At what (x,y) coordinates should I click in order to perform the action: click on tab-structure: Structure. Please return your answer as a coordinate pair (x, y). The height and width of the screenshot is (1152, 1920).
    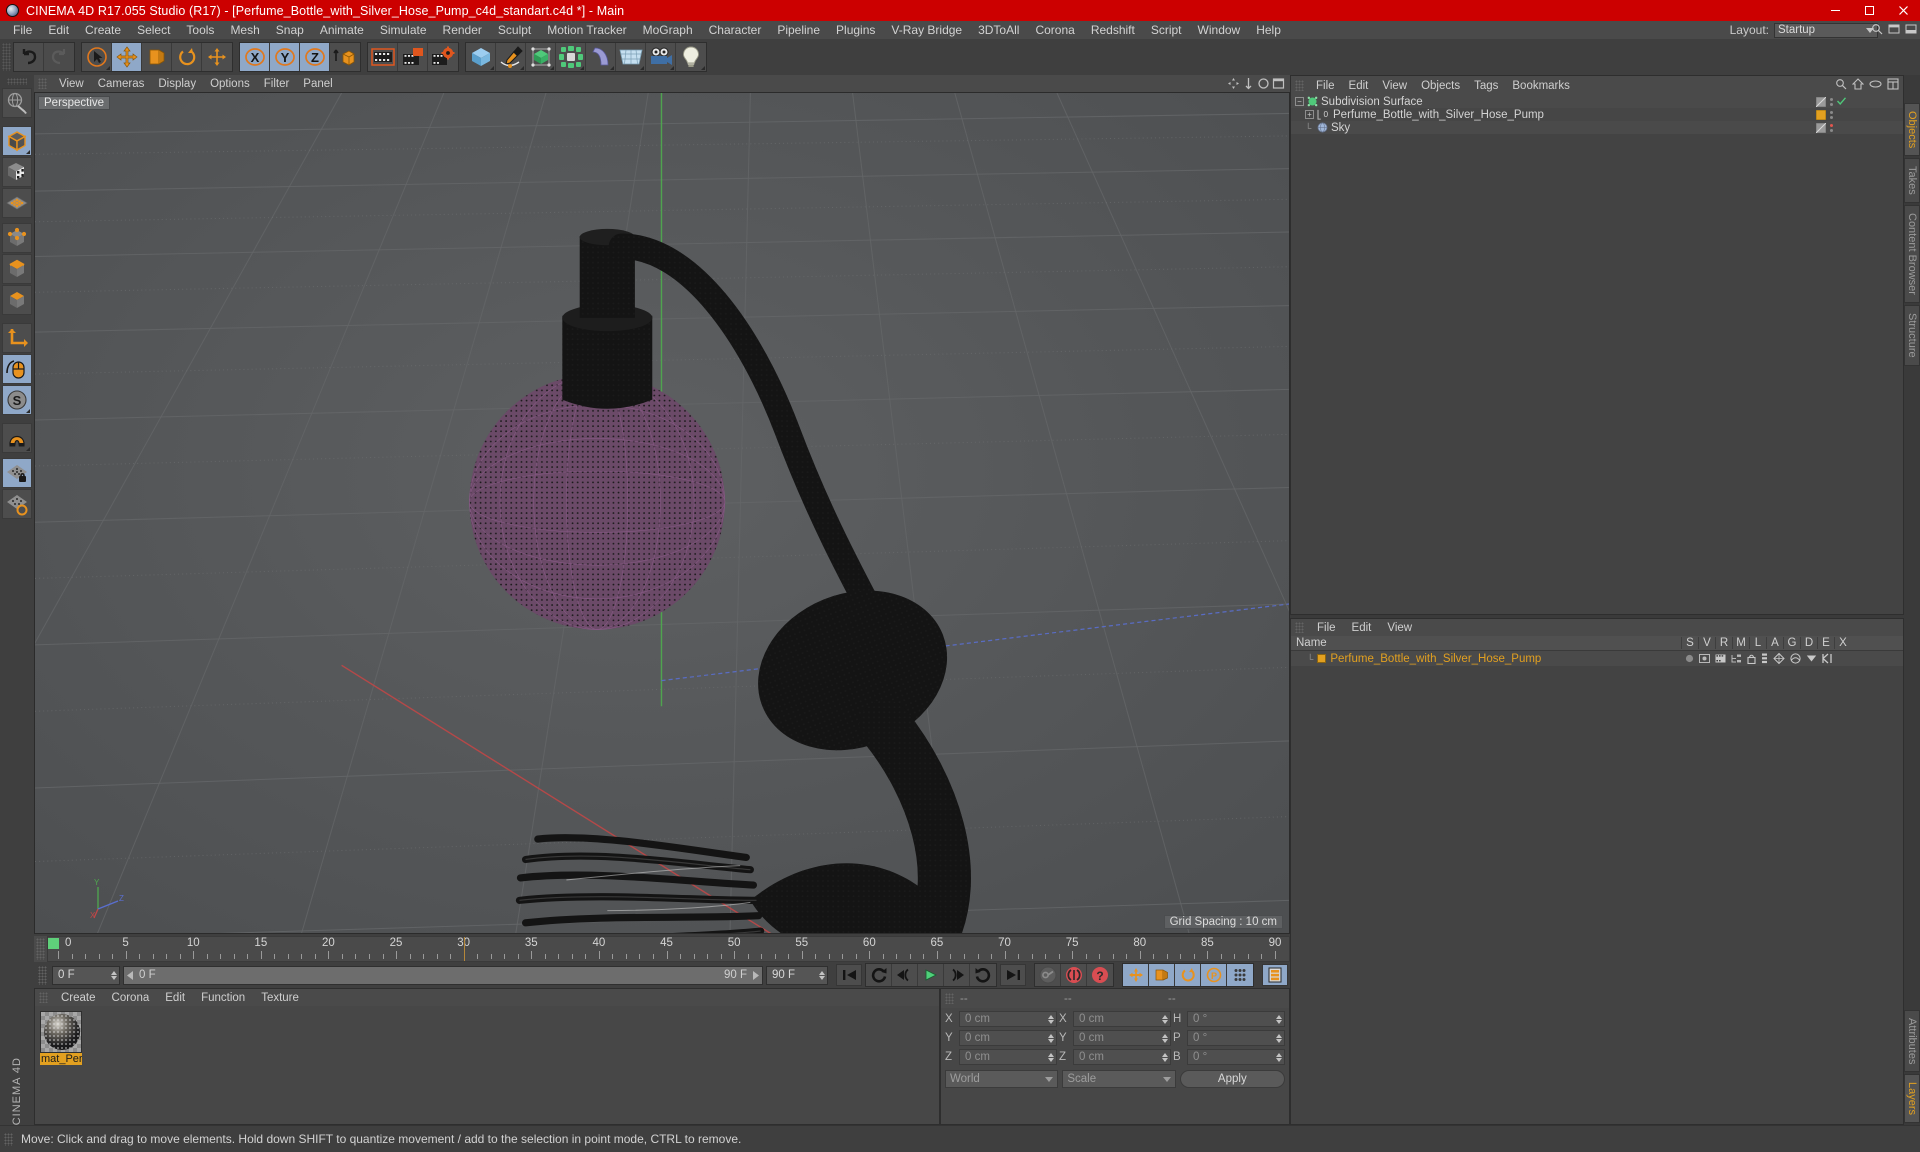
    Looking at the image, I should click on (1912, 335).